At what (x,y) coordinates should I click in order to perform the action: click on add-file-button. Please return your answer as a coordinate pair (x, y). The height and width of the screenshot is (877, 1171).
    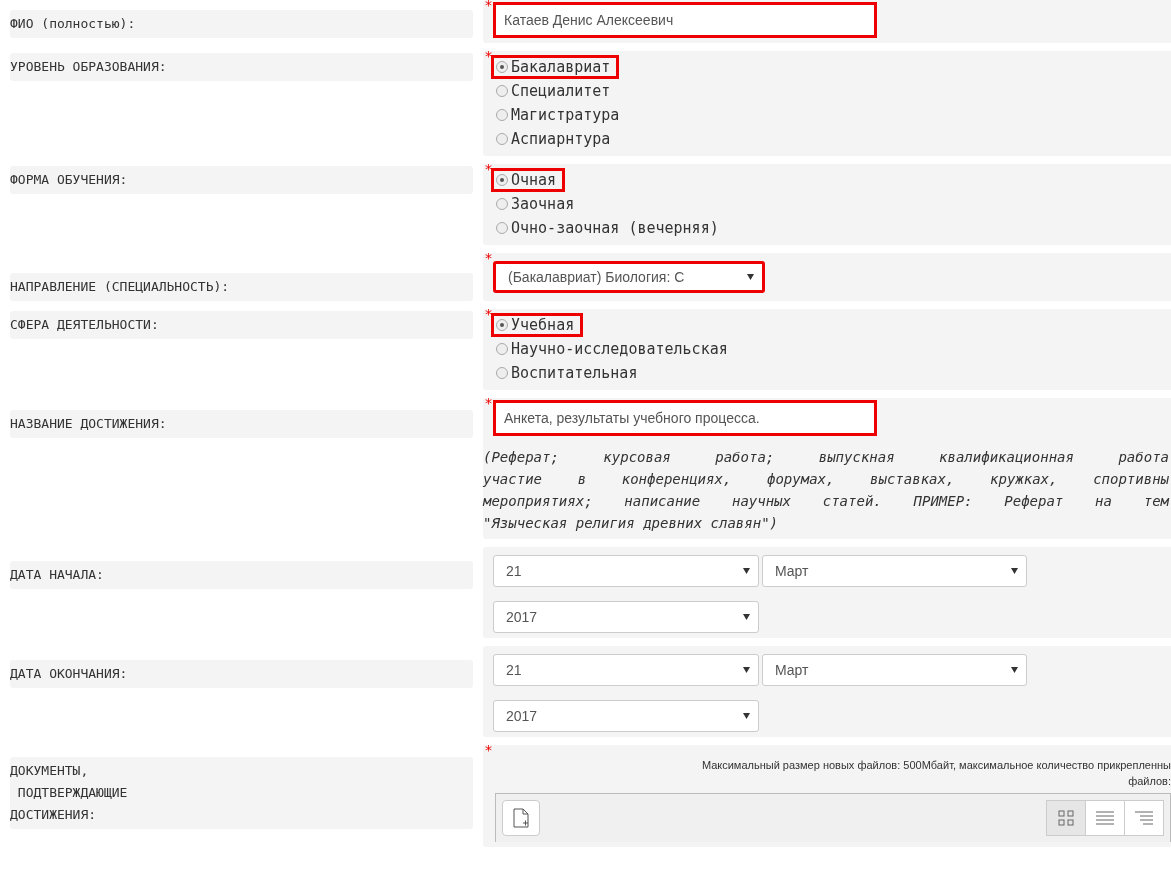
    Looking at the image, I should click on (521, 818).